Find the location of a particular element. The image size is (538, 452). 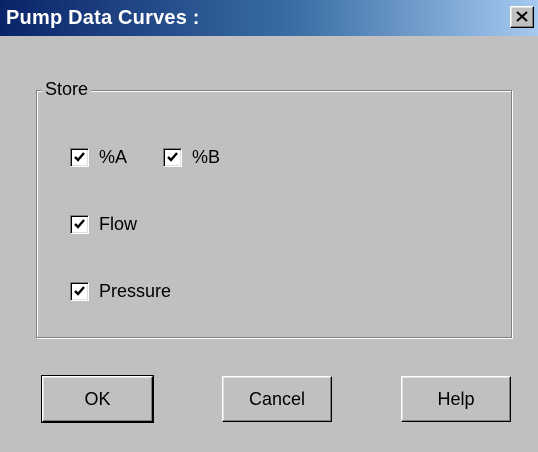

checkbox-label: %B is located at coordinates (206, 157).